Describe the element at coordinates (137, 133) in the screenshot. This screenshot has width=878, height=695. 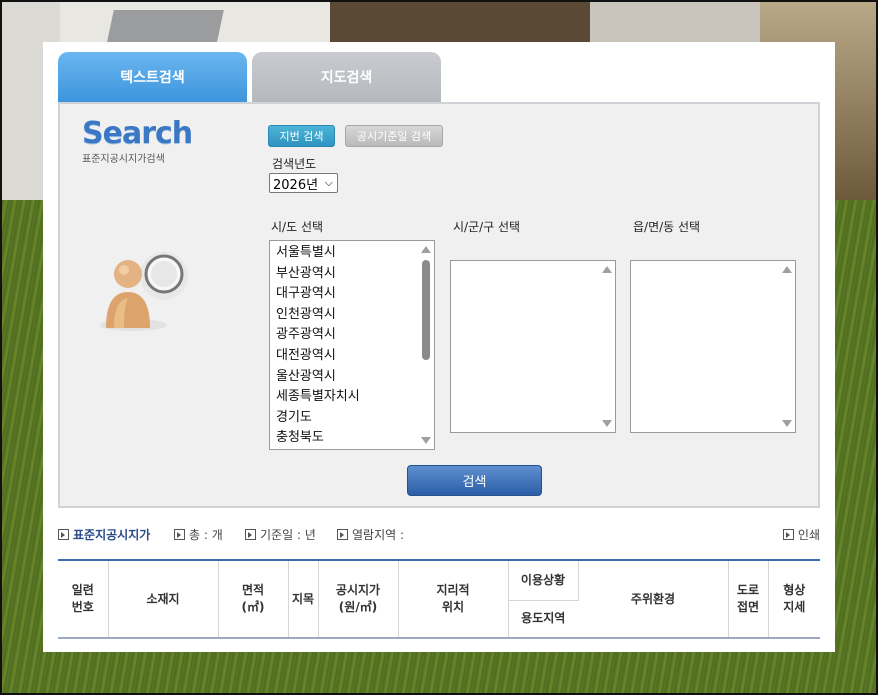
I see `logo-title: Search` at that location.